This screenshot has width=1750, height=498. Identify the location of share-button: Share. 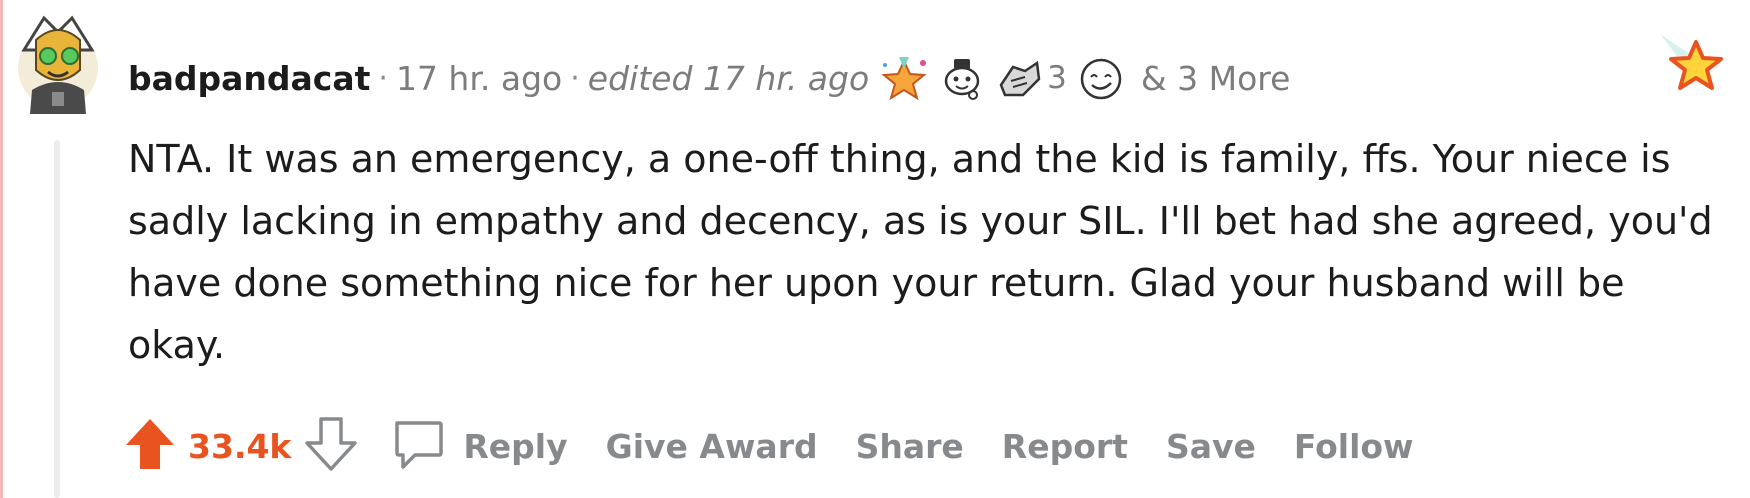
(910, 446).